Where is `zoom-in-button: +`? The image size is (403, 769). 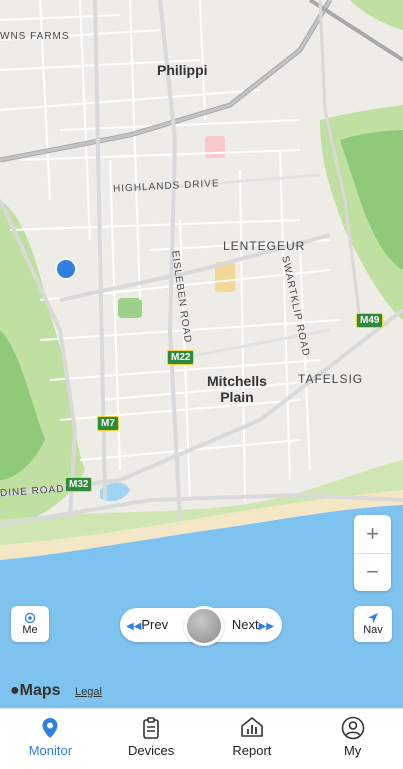
zoom-in-button: + is located at coordinates (372, 534).